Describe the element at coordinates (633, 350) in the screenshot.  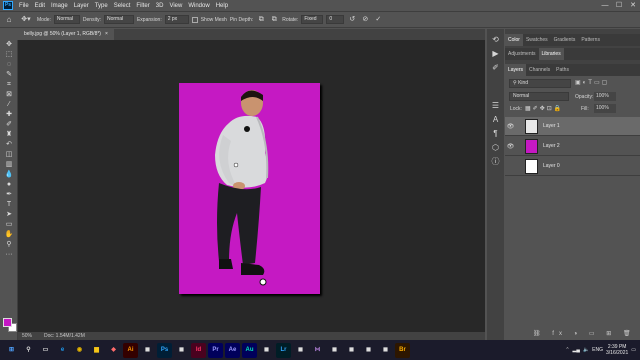
I see `notifications-icon: ▭` at that location.